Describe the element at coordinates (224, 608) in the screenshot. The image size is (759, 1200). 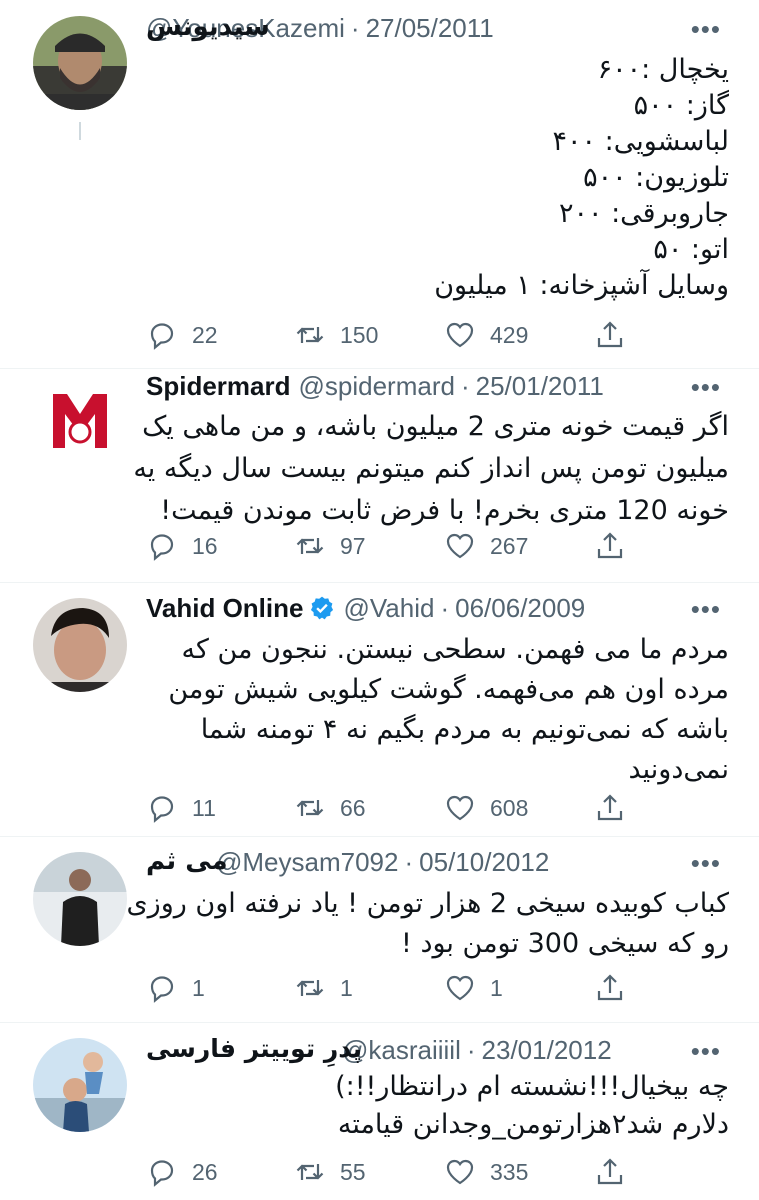
I see `user-name: Vahid Online` at that location.